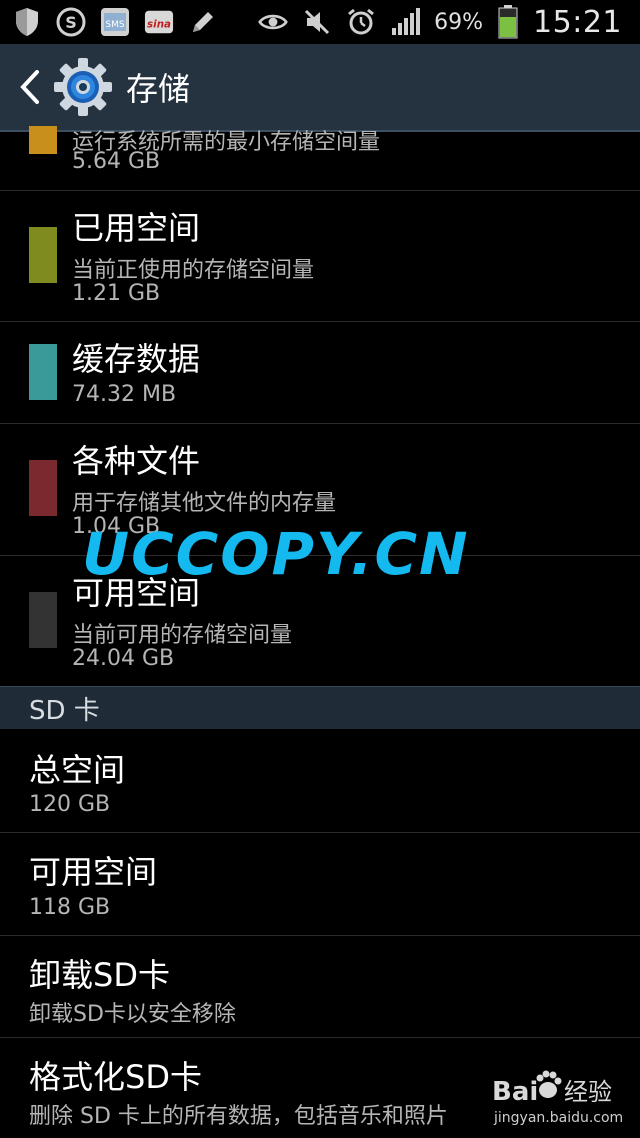 The height and width of the screenshot is (1138, 640). Describe the element at coordinates (317, 22) in the screenshot. I see `mute-icon` at that location.